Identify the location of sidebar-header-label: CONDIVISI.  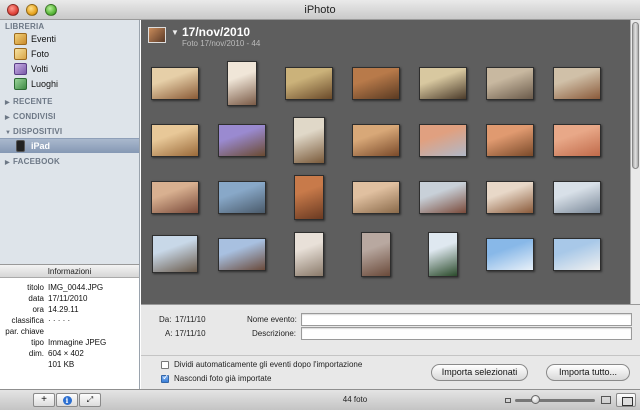
(34, 116).